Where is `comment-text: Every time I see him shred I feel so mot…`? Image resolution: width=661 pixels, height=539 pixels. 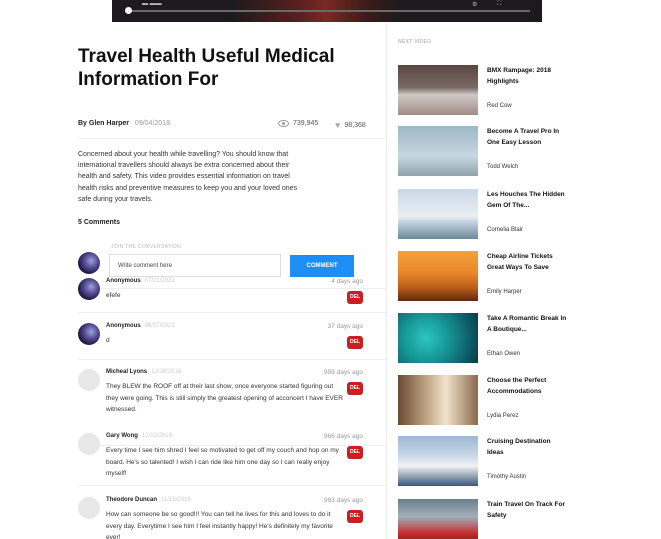
comment-text: Every time I see him shred I feel so mot… is located at coordinates (222, 462).